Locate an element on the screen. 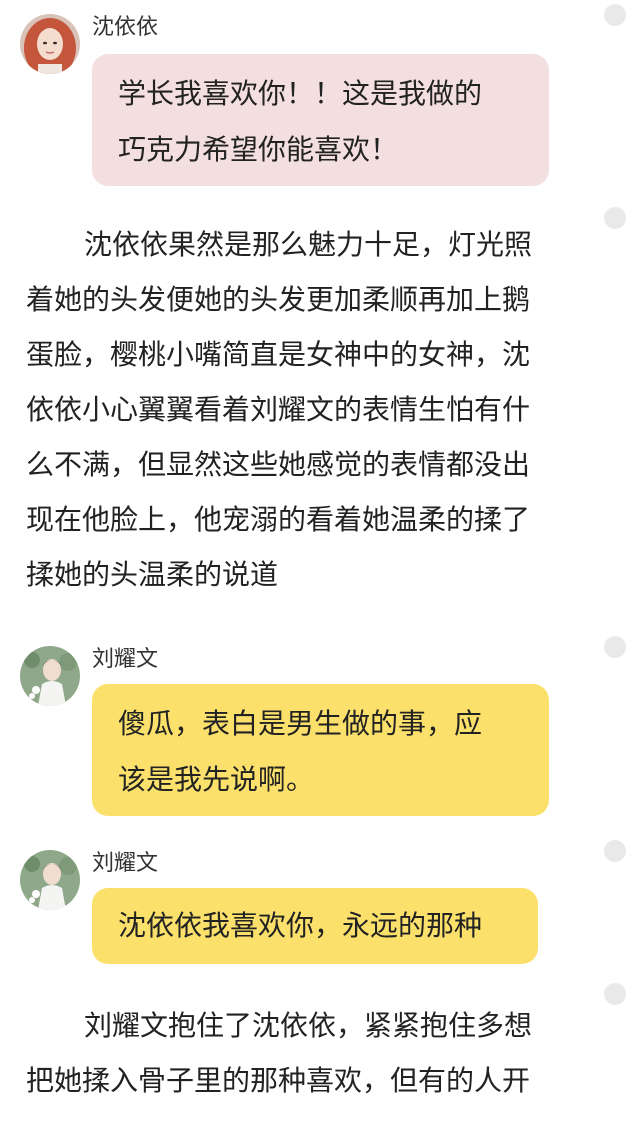  narration-line: 么不满，但显然这些她感觉的表情都没出 is located at coordinates (278, 464).